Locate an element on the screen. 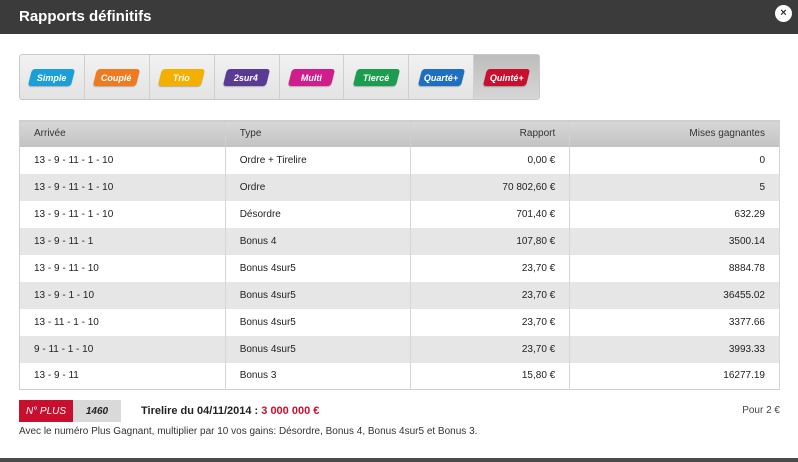 This screenshot has height=462, width=798. tab-logo: Couplé is located at coordinates (117, 77).